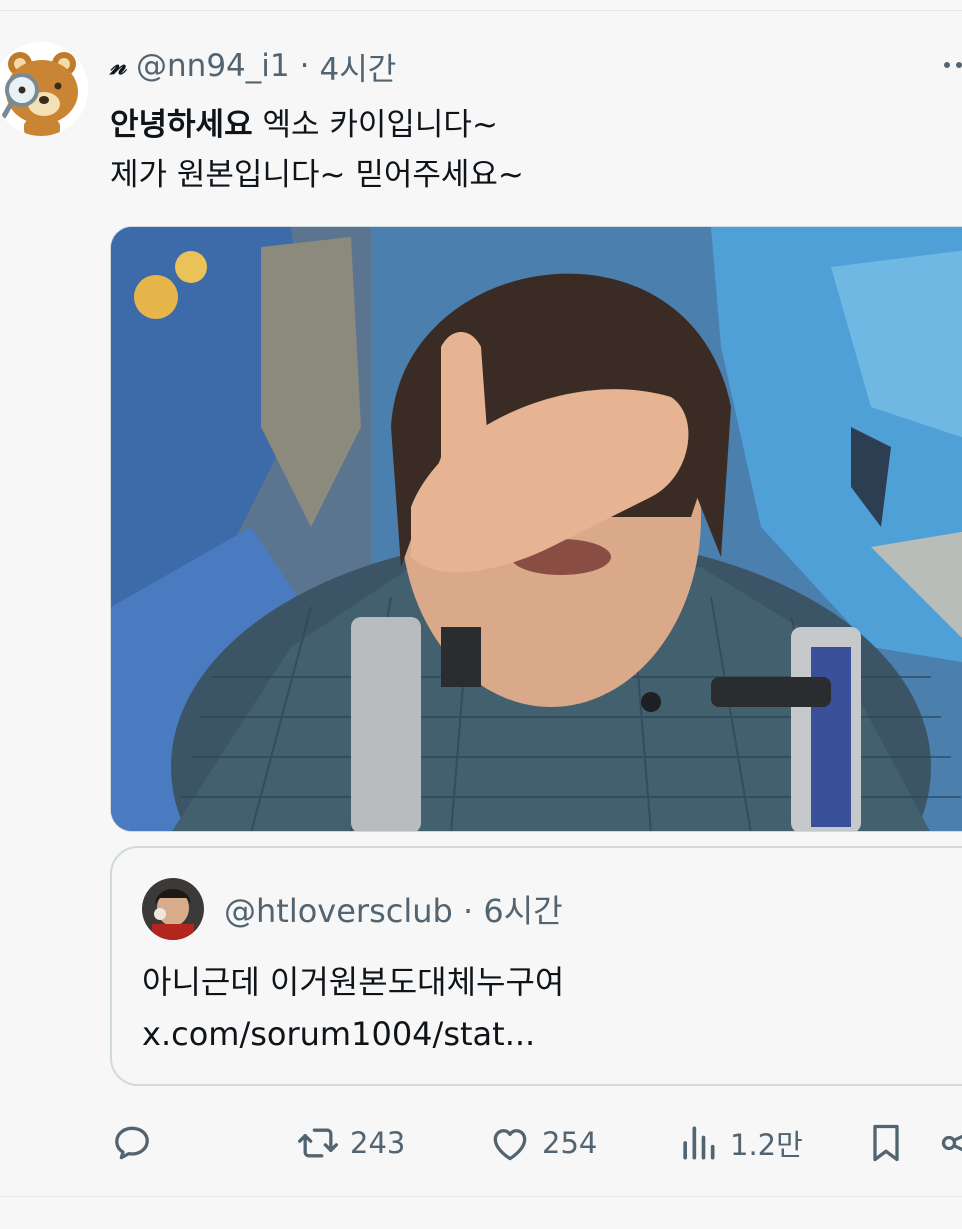 The width and height of the screenshot is (962, 1229). I want to click on quote-text-line-1: 아니근데 이거원본도대체누구여, so click(353, 982).